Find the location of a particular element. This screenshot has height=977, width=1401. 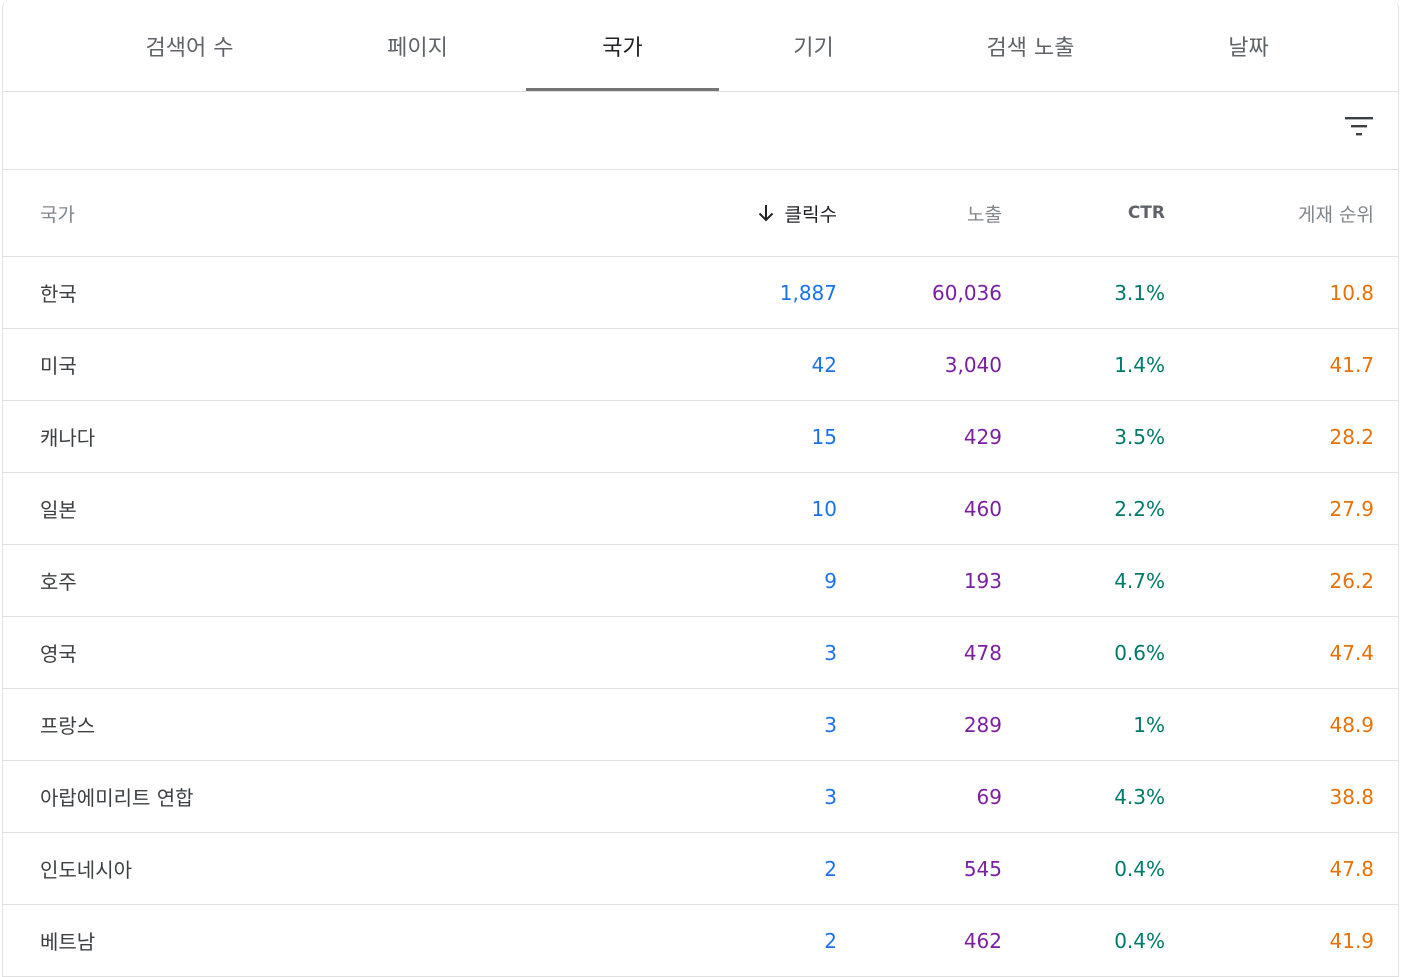

column-header-clicks-label: 클릭수 is located at coordinates (810, 214).